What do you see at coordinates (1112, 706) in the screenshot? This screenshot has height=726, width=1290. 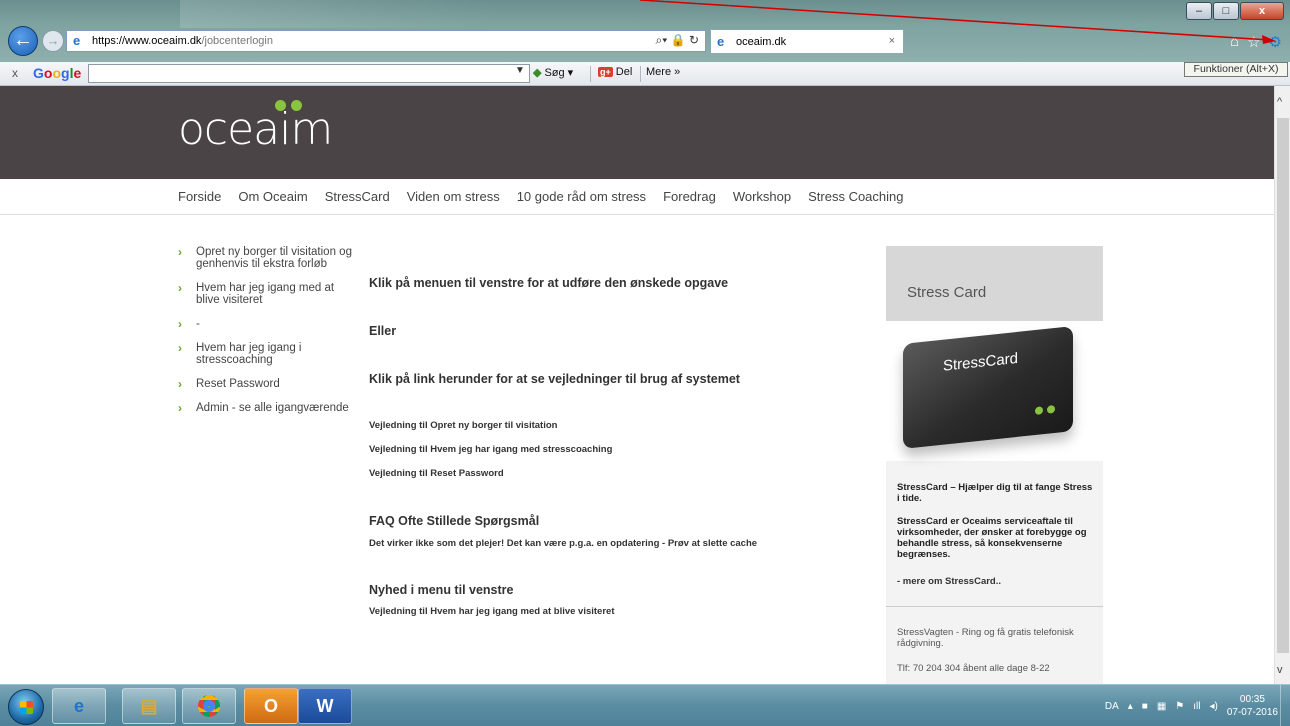 I see `language-indicator: DA` at bounding box center [1112, 706].